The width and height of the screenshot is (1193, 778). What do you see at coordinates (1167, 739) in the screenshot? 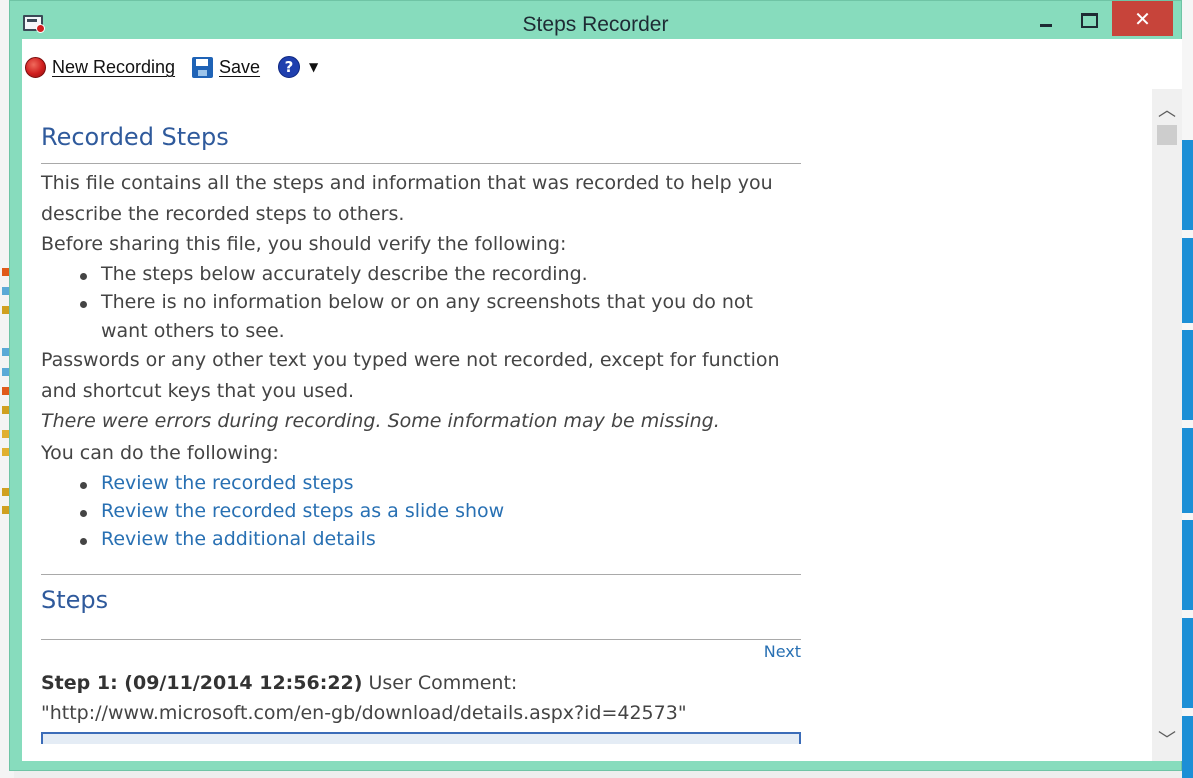
I see `scroll-down-icon: ﹀` at bounding box center [1167, 739].